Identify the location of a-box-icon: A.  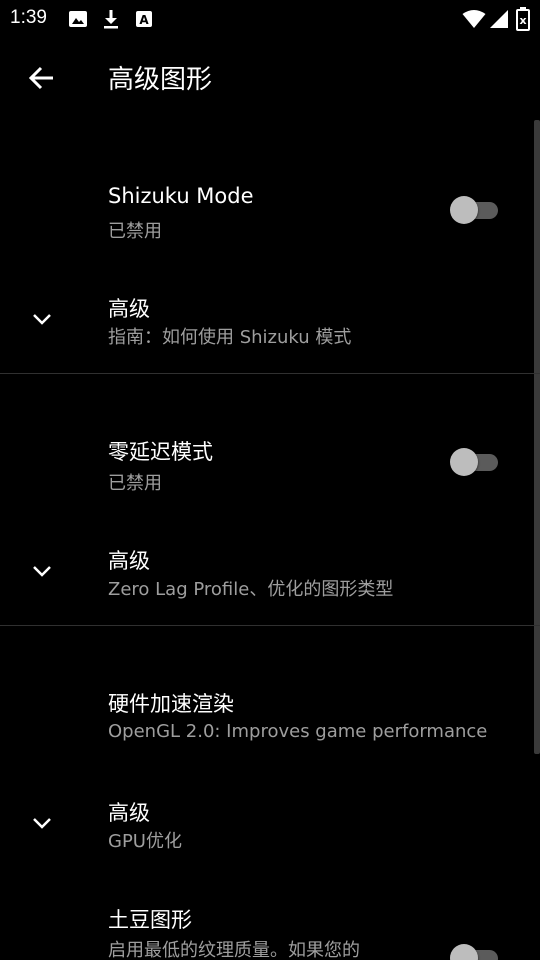
(144, 21).